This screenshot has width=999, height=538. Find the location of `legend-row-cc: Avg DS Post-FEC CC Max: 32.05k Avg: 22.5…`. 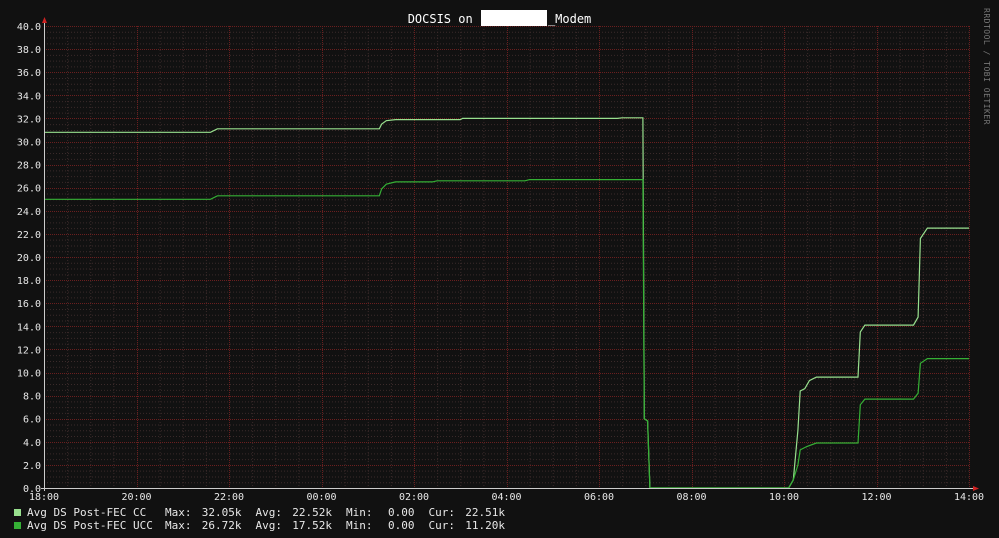

legend-row-cc: Avg DS Post-FEC CC Max: 32.05k Avg: 22.5… is located at coordinates (266, 512).